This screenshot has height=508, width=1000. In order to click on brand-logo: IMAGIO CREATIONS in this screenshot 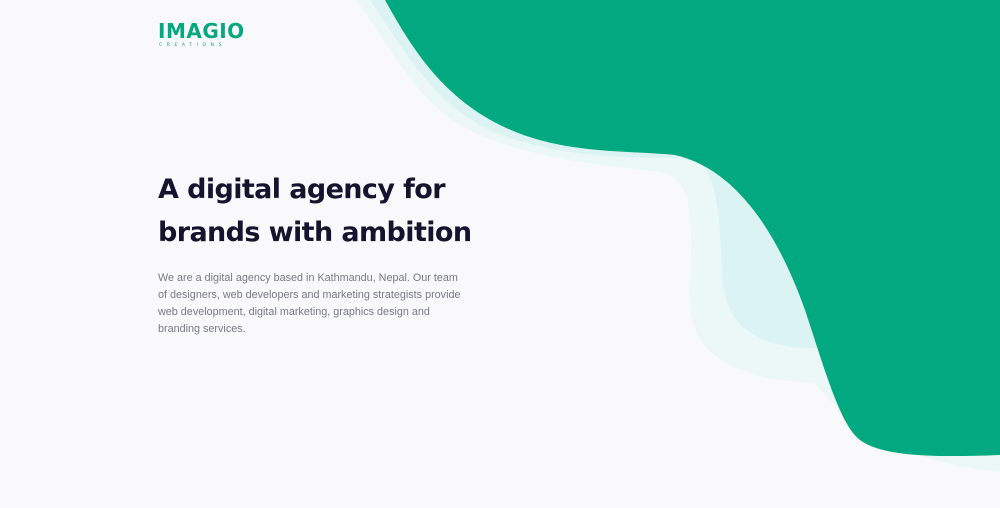, I will do `click(201, 34)`.